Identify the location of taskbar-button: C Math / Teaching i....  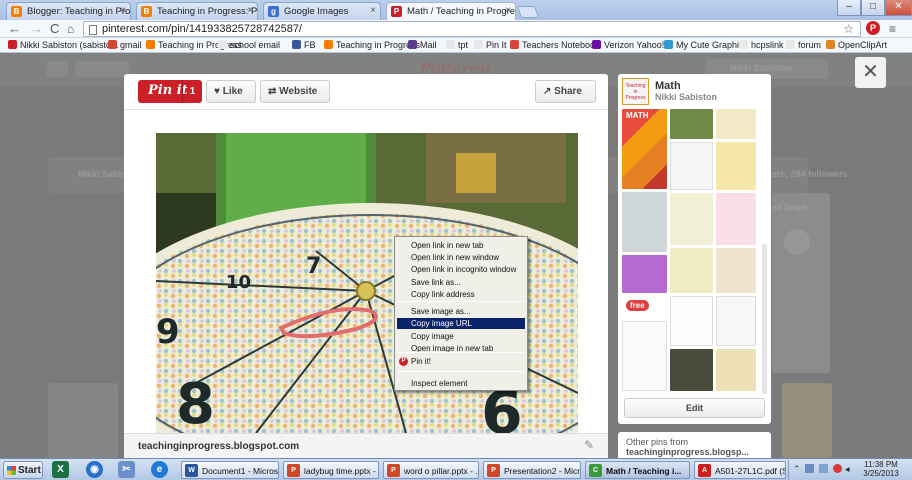
(637, 470).